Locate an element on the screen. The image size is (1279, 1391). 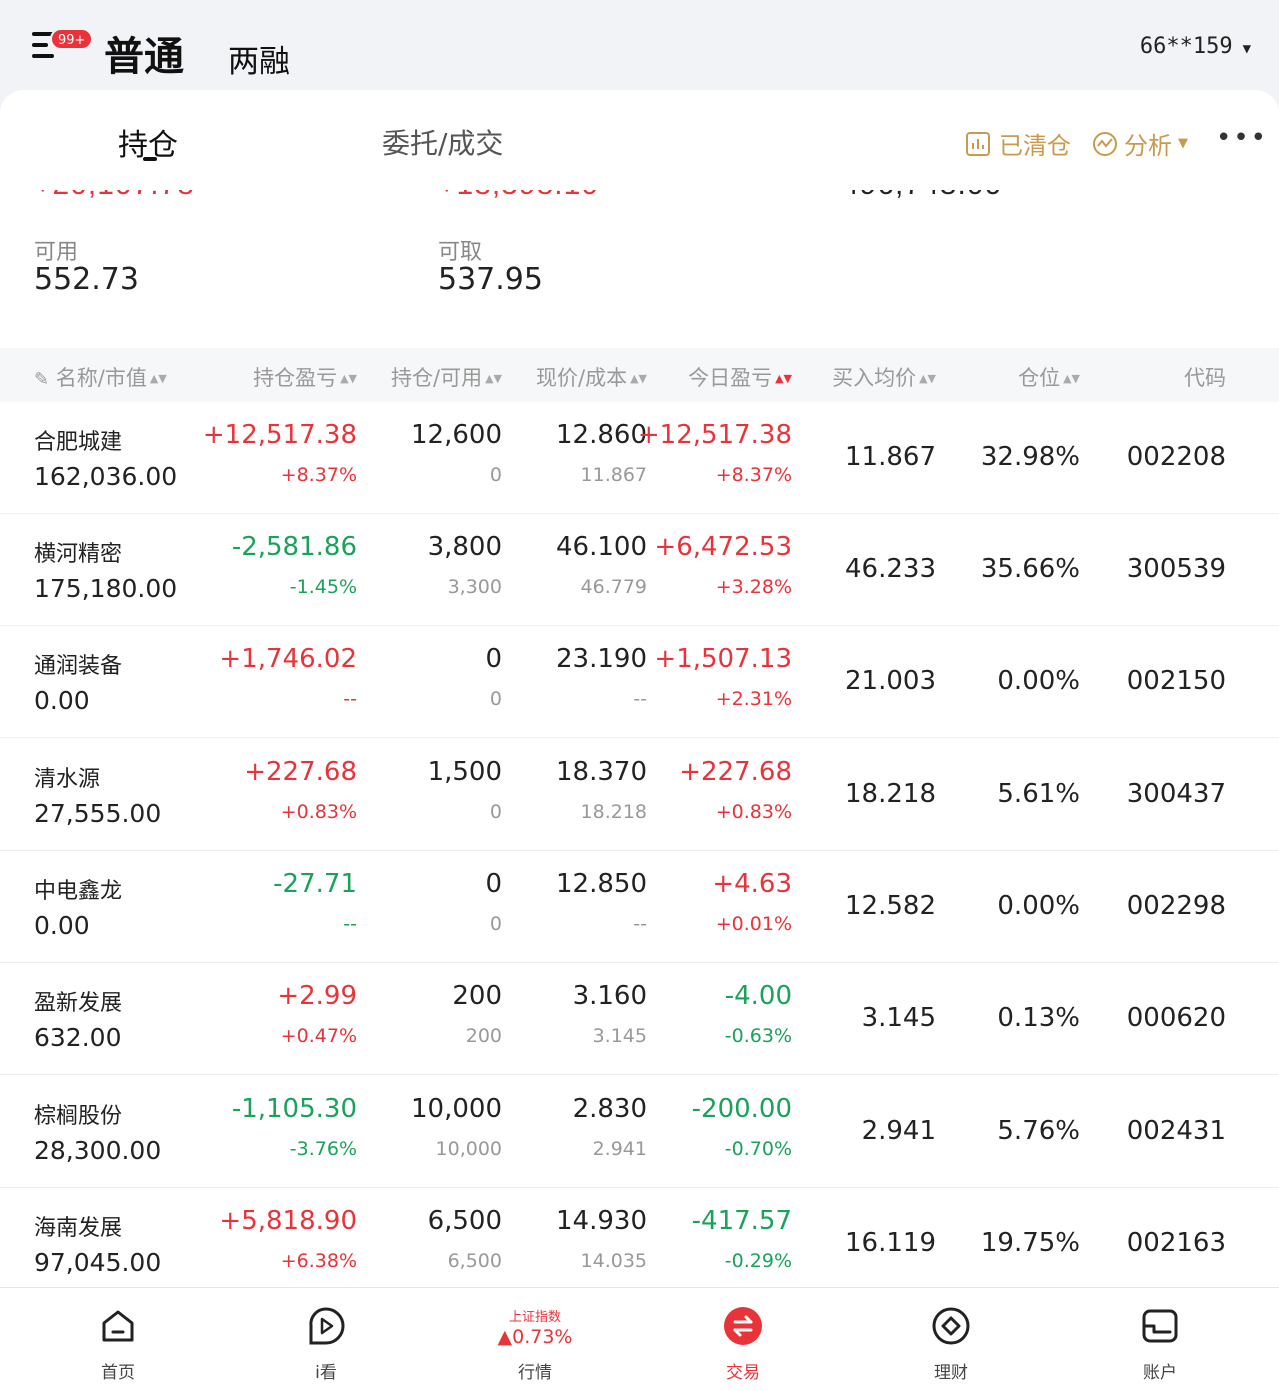
current-price: 12.860 is located at coordinates (601, 435).